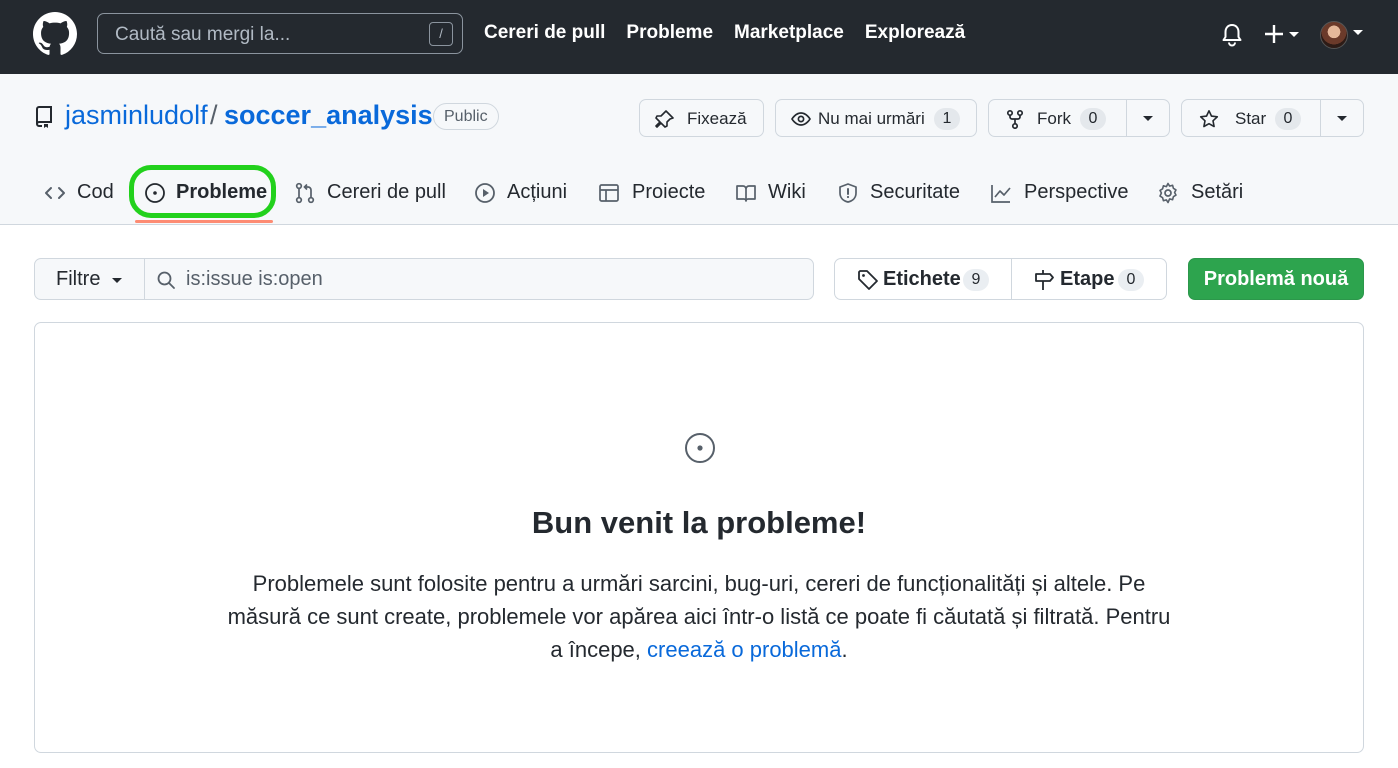  Describe the element at coordinates (1079, 118) in the screenshot. I see `fork-button: Fork 0` at that location.